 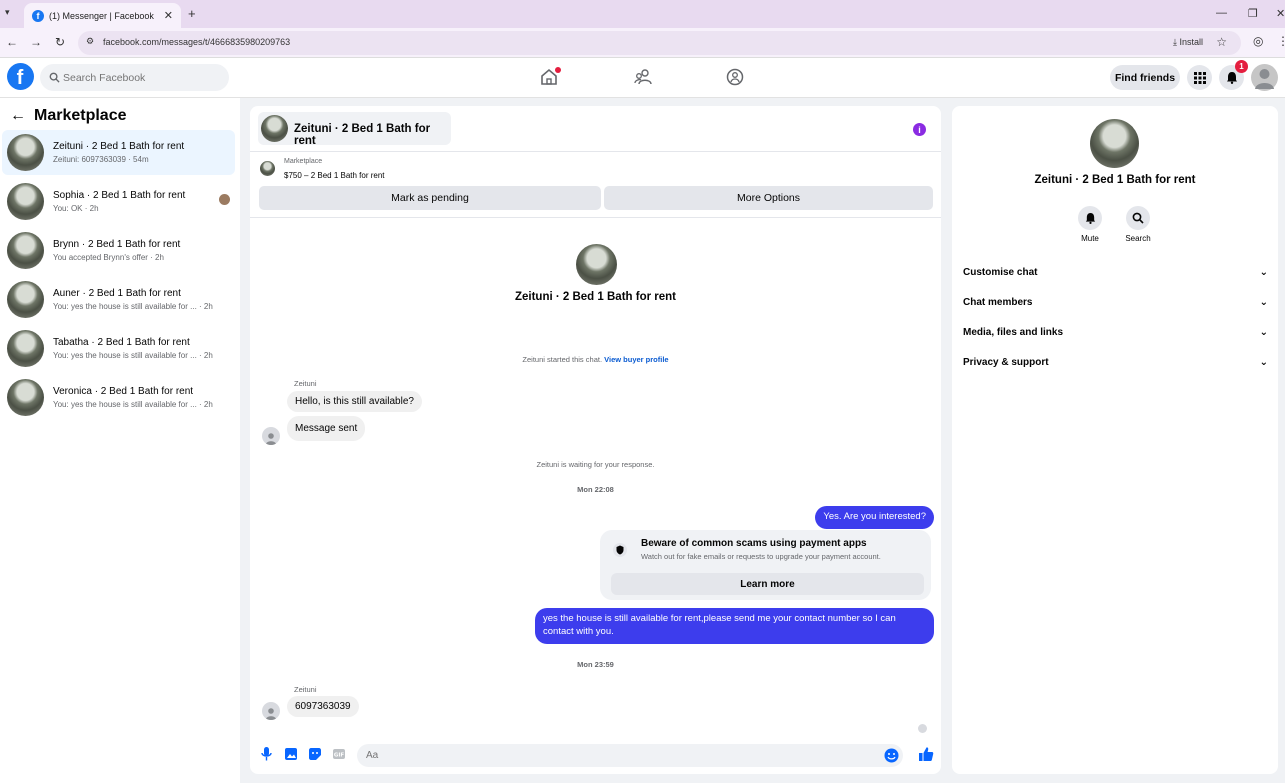 I want to click on message-composer, so click(x=630, y=755).